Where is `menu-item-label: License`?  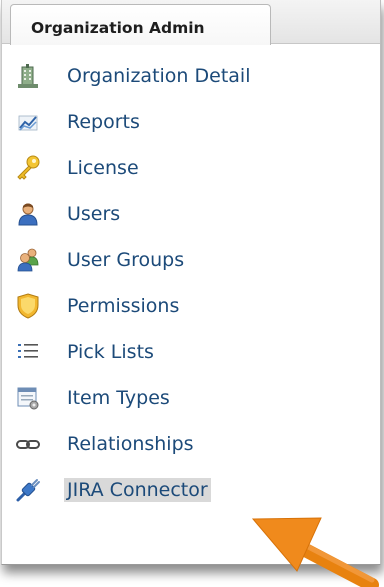
menu-item-label: License is located at coordinates (103, 168).